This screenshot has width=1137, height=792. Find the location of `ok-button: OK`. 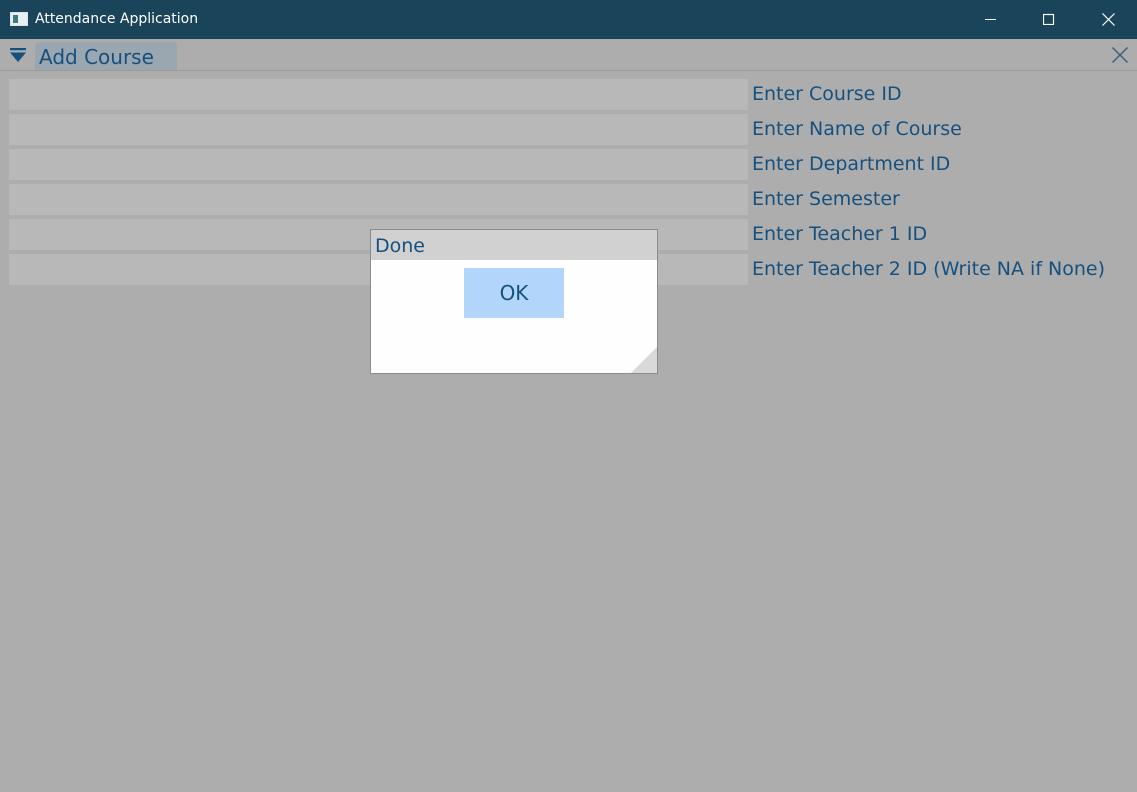

ok-button: OK is located at coordinates (514, 293).